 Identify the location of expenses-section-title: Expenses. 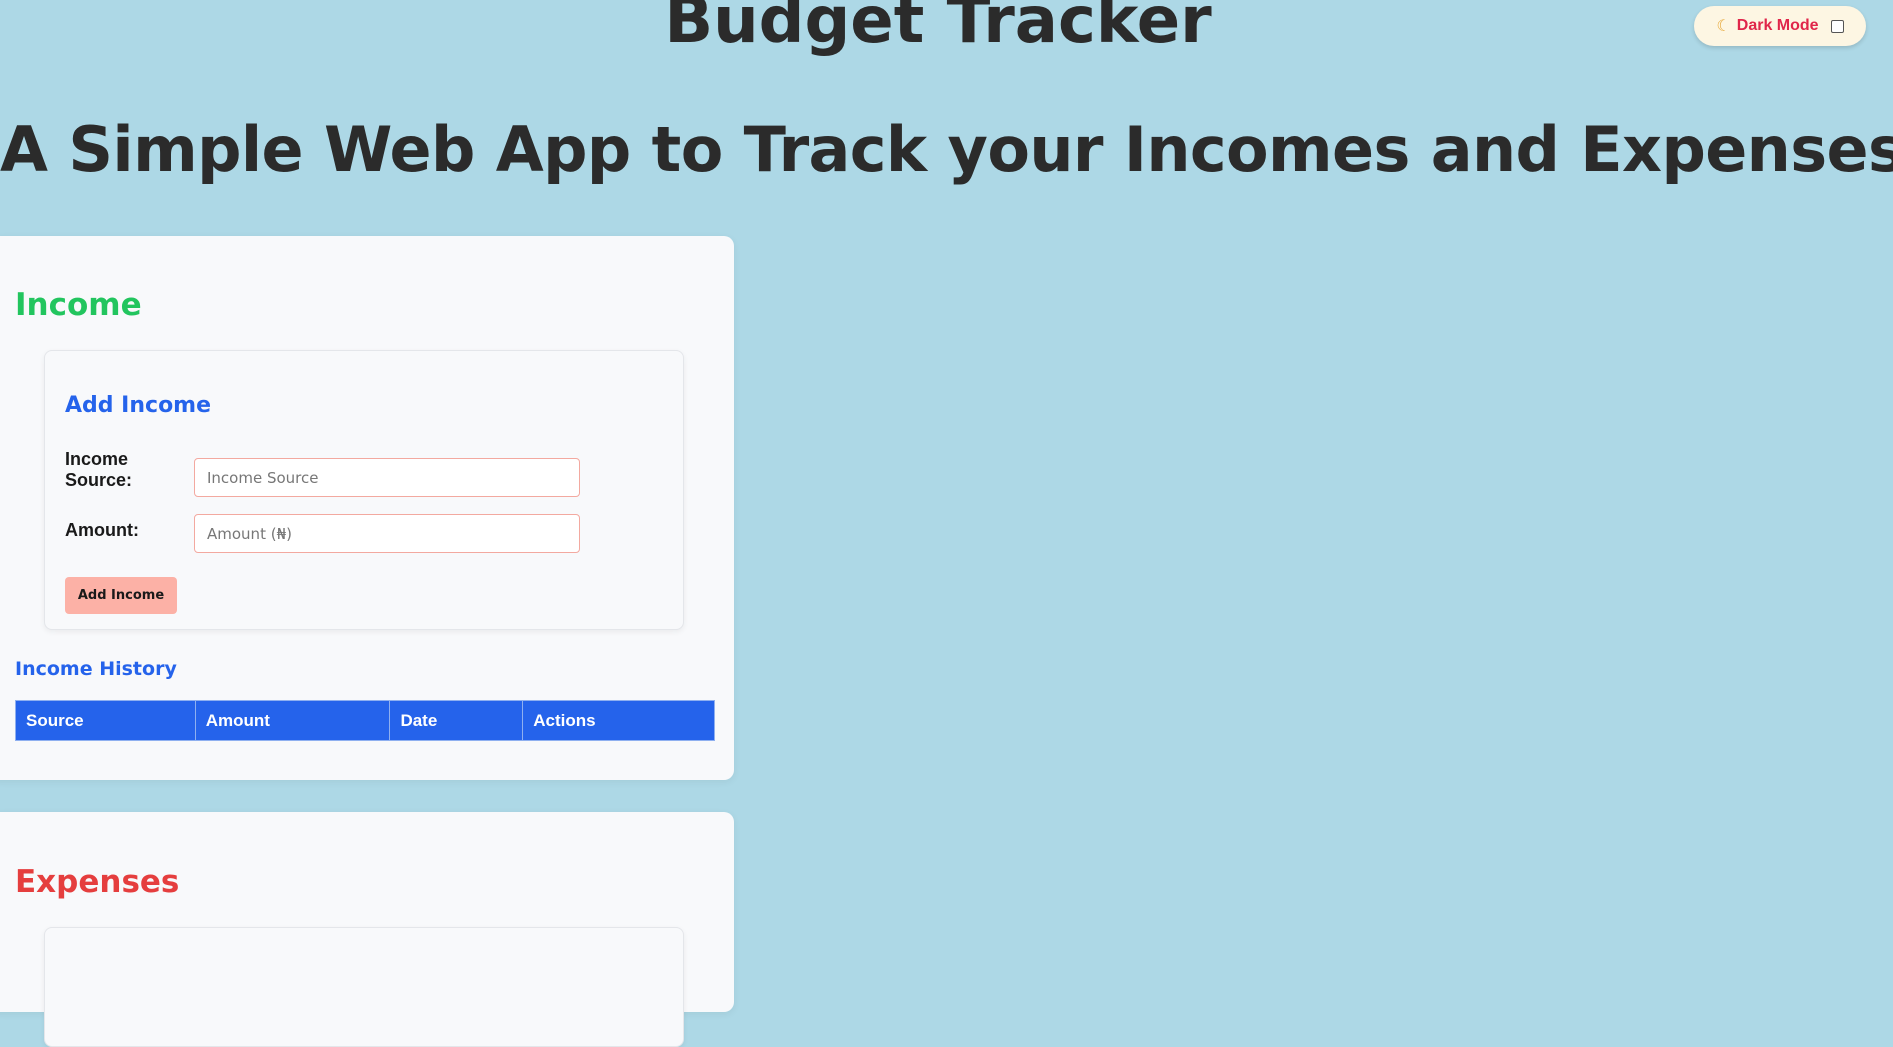
(97, 882).